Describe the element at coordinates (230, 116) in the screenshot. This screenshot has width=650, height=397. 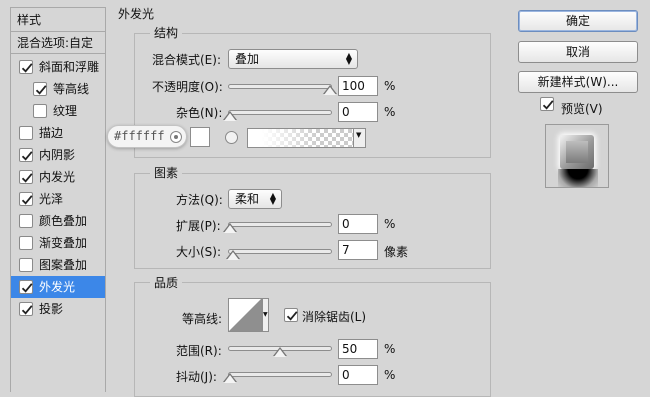
I see `noise-slider-thumb-fill` at that location.